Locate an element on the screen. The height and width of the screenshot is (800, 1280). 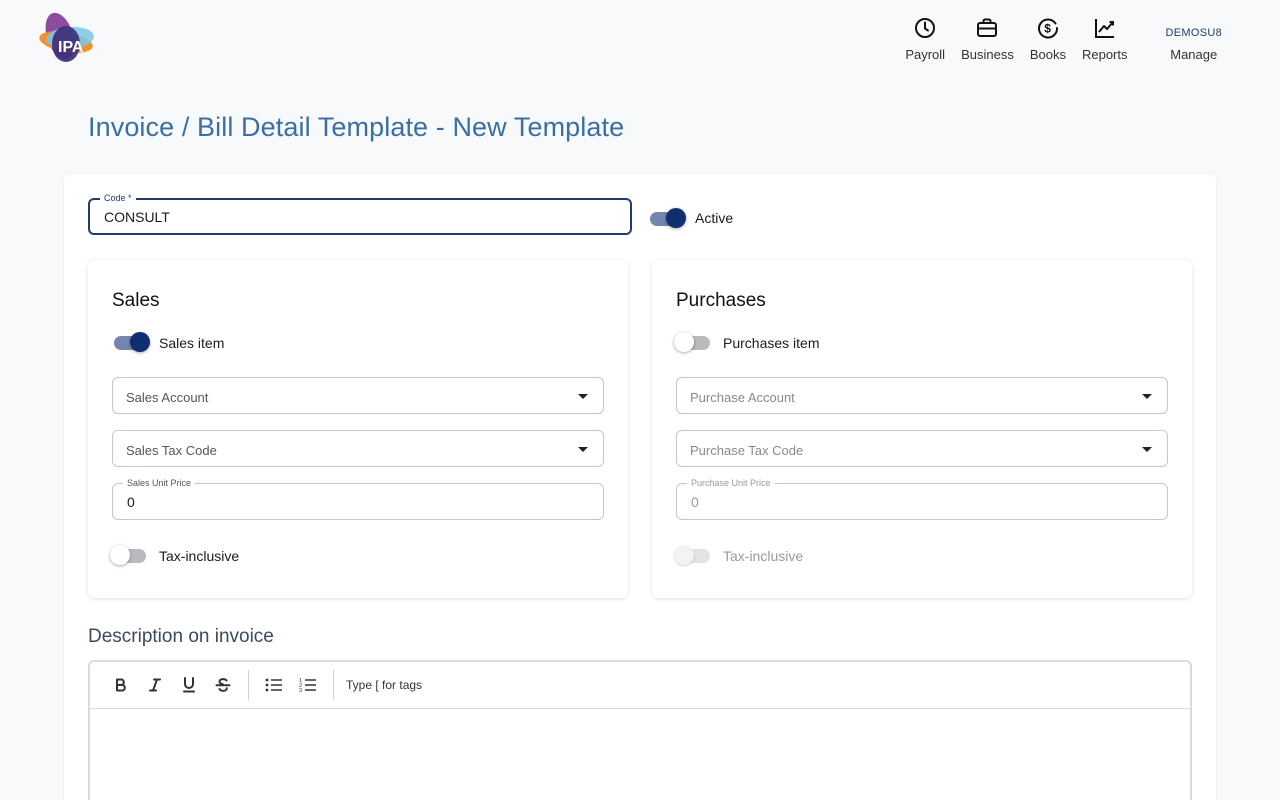
user-code: DEMOSU8 is located at coordinates (1193, 33).